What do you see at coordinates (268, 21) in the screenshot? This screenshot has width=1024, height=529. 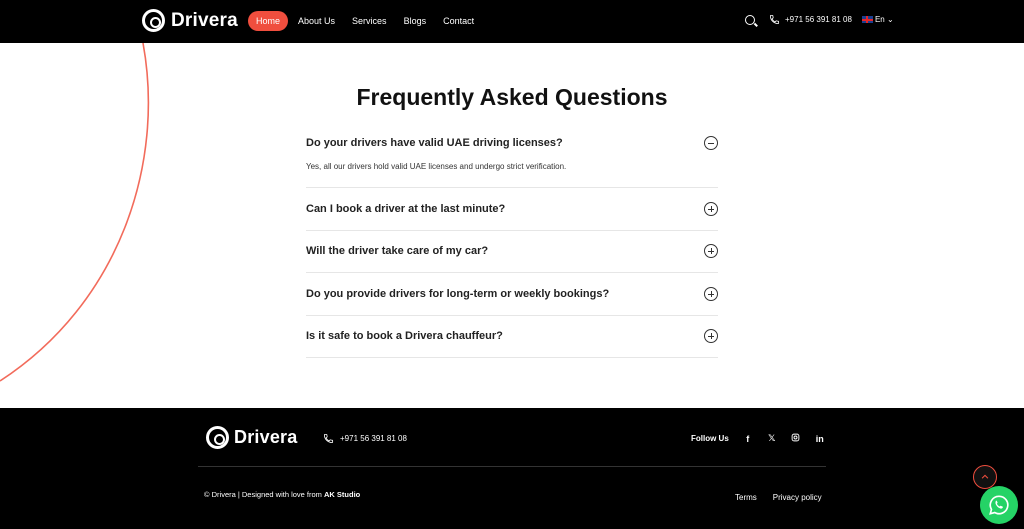 I see `nav-home: Home` at bounding box center [268, 21].